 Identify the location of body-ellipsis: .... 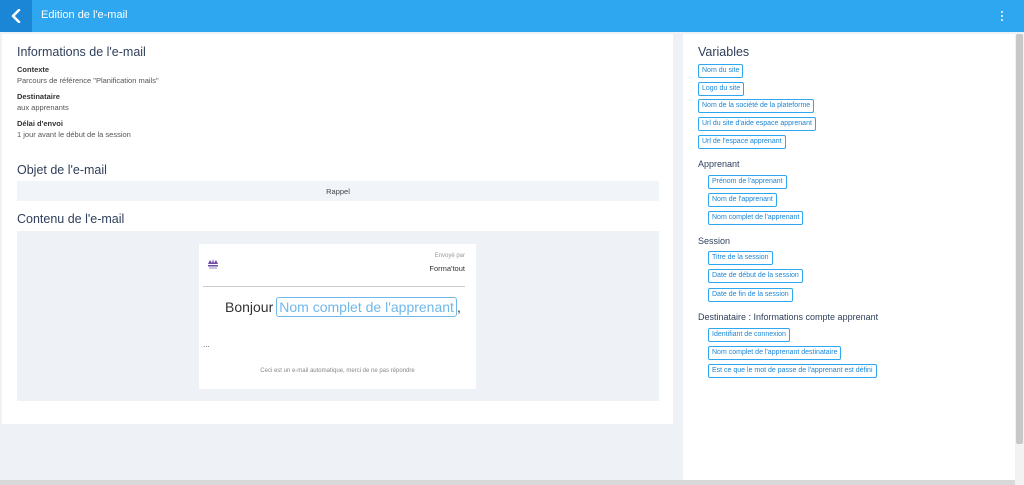
(206, 344).